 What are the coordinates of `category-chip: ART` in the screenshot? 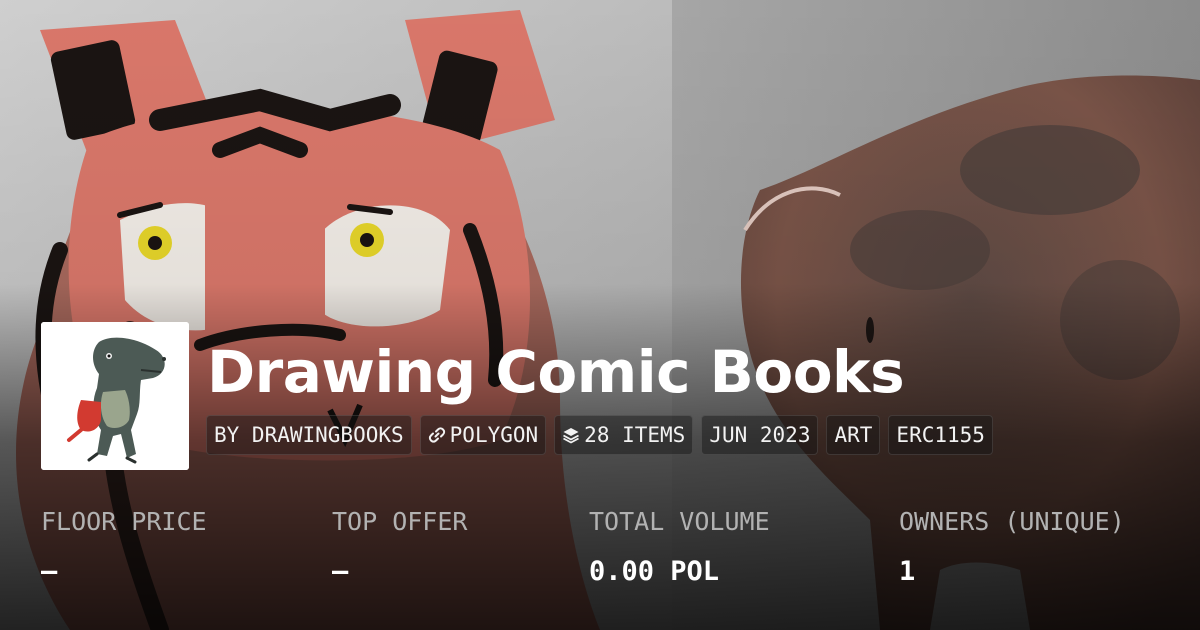 It's located at (853, 435).